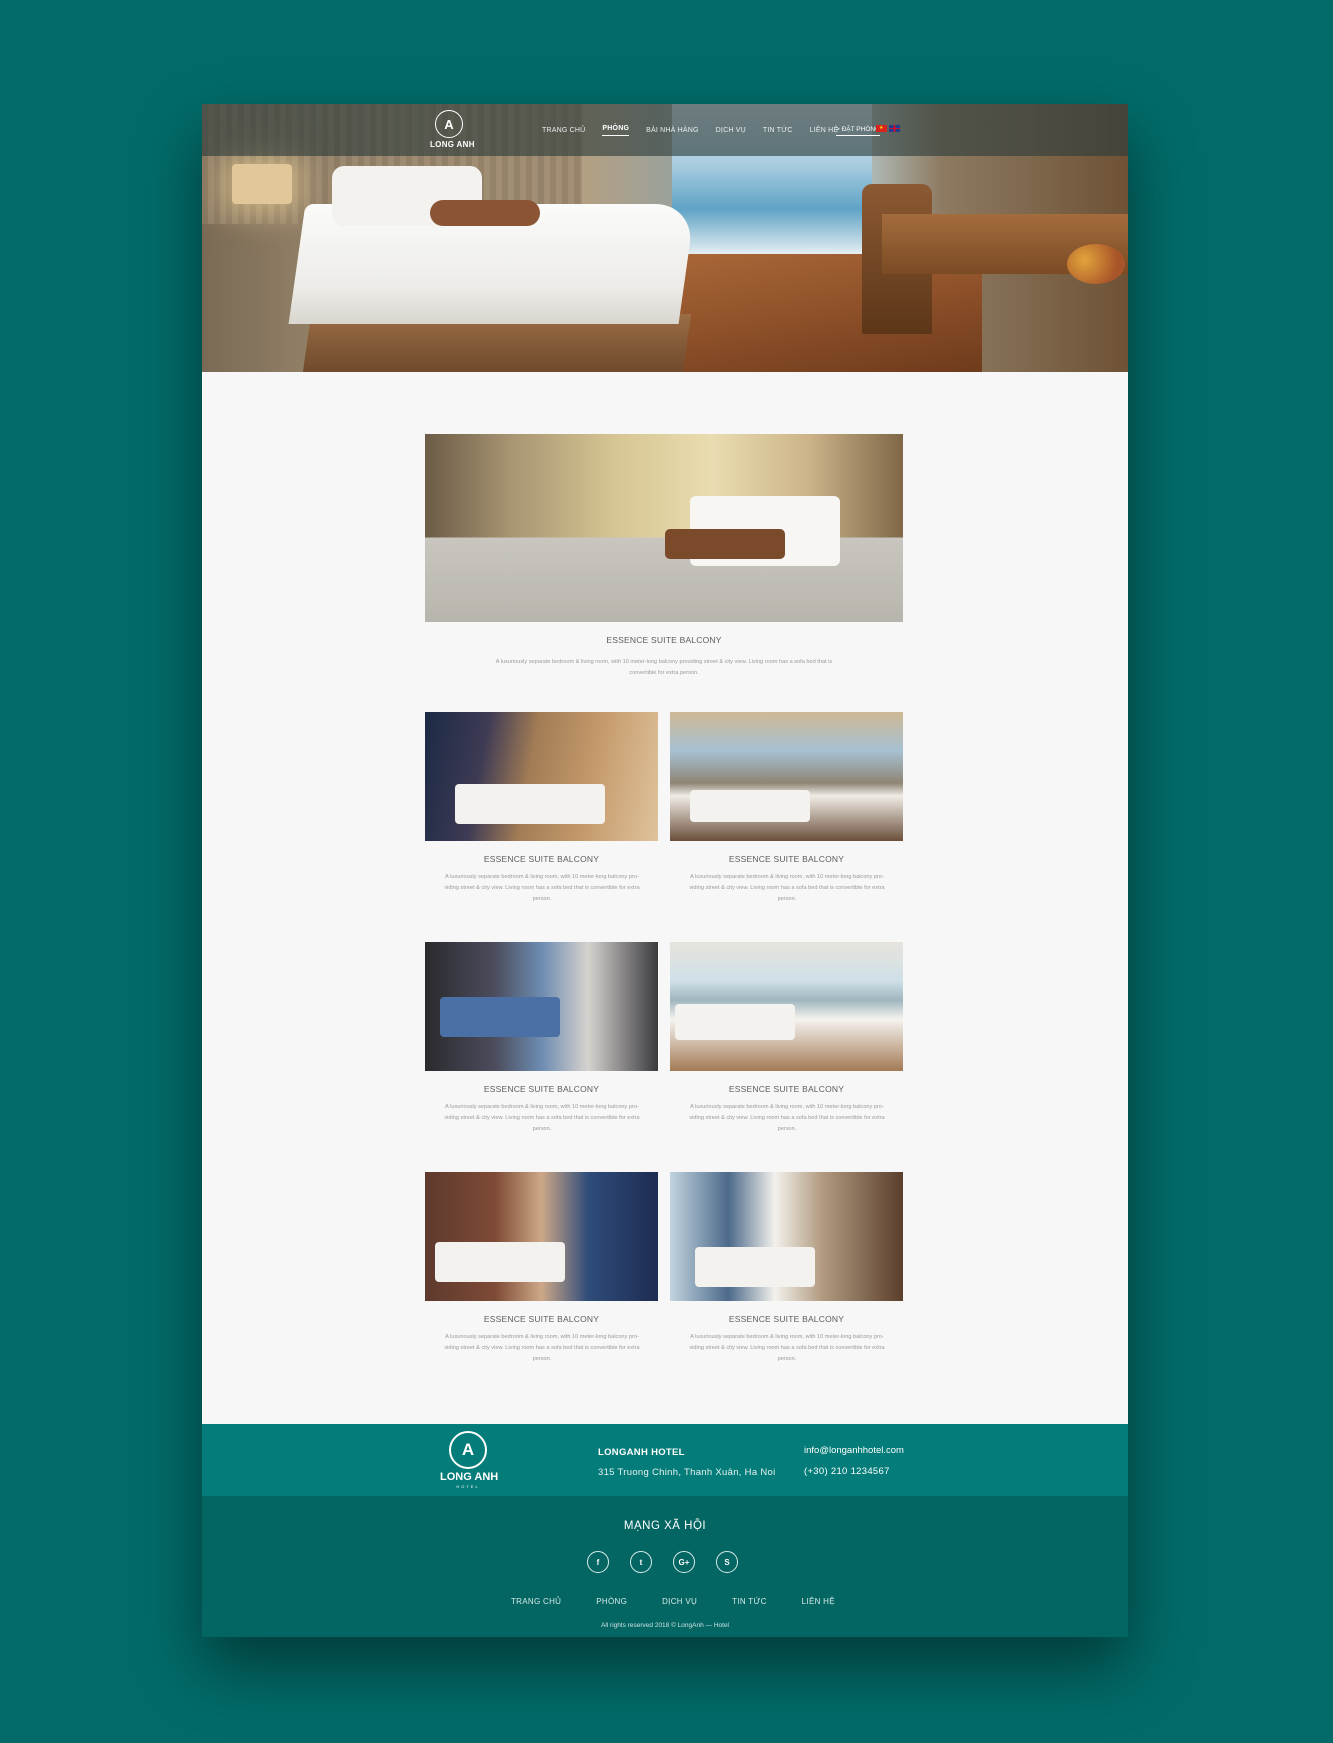  What do you see at coordinates (662, 1562) in the screenshot?
I see `social-links: f t G+ S` at bounding box center [662, 1562].